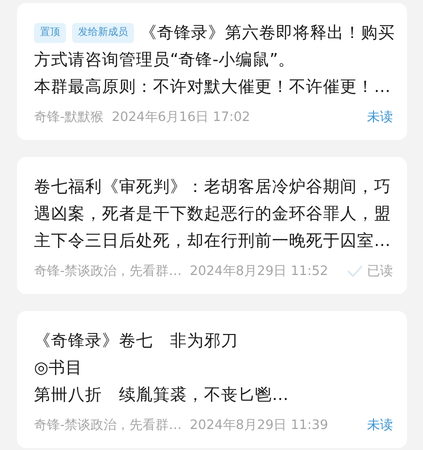 The image size is (423, 450). Describe the element at coordinates (58, 368) in the screenshot. I see `post-text: ◎书目` at that location.